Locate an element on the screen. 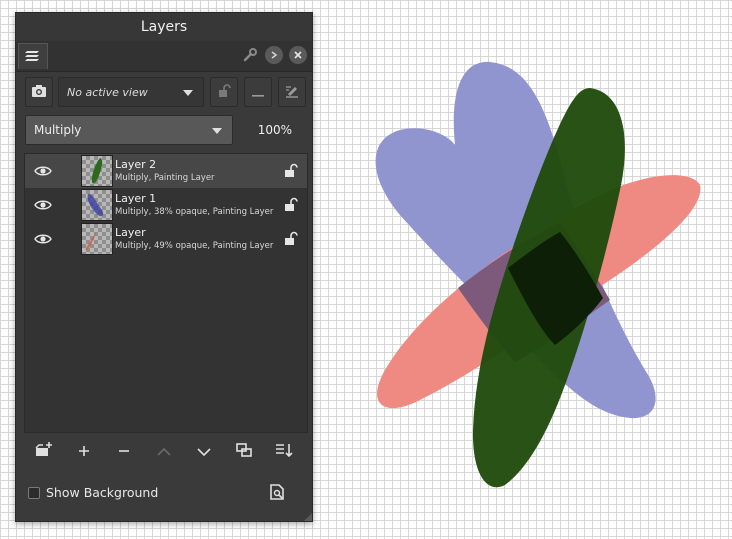 This screenshot has height=539, width=732. duplicate-icon is located at coordinates (244, 451).